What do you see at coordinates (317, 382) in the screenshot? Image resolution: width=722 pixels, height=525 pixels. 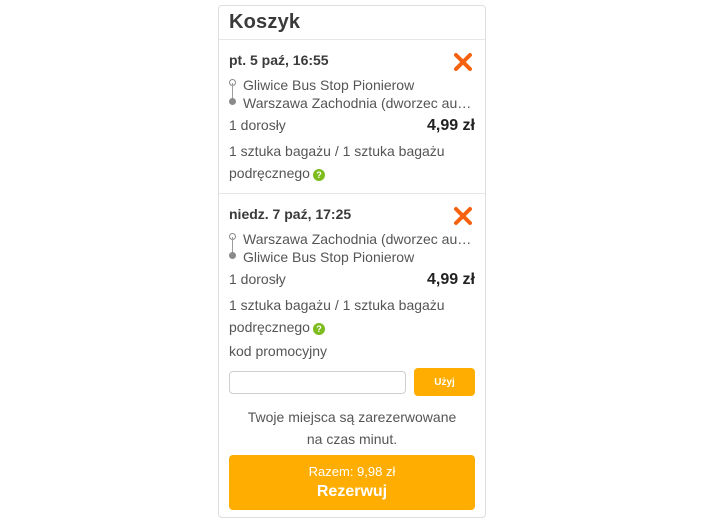 I see `promo-code-input` at bounding box center [317, 382].